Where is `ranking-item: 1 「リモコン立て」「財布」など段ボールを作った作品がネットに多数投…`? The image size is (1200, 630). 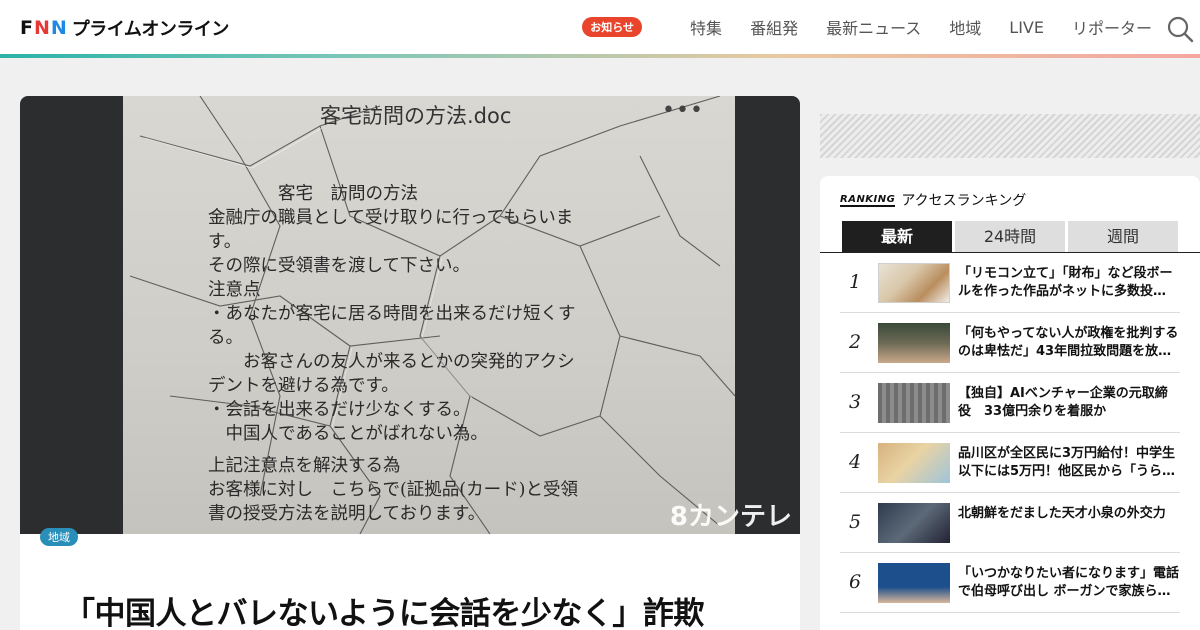
ranking-item: 1 「リモコン立て」「財布」など段ボールを作った作品がネットに多数投… is located at coordinates (1010, 283).